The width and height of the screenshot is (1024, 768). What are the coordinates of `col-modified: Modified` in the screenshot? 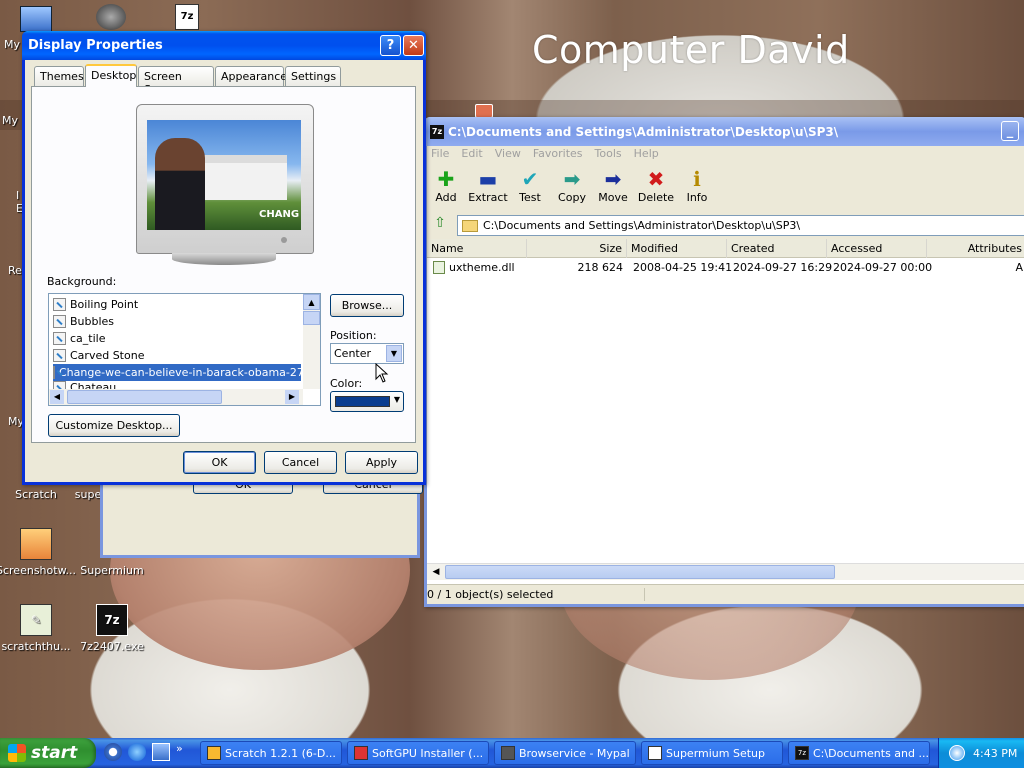 It's located at (677, 248).